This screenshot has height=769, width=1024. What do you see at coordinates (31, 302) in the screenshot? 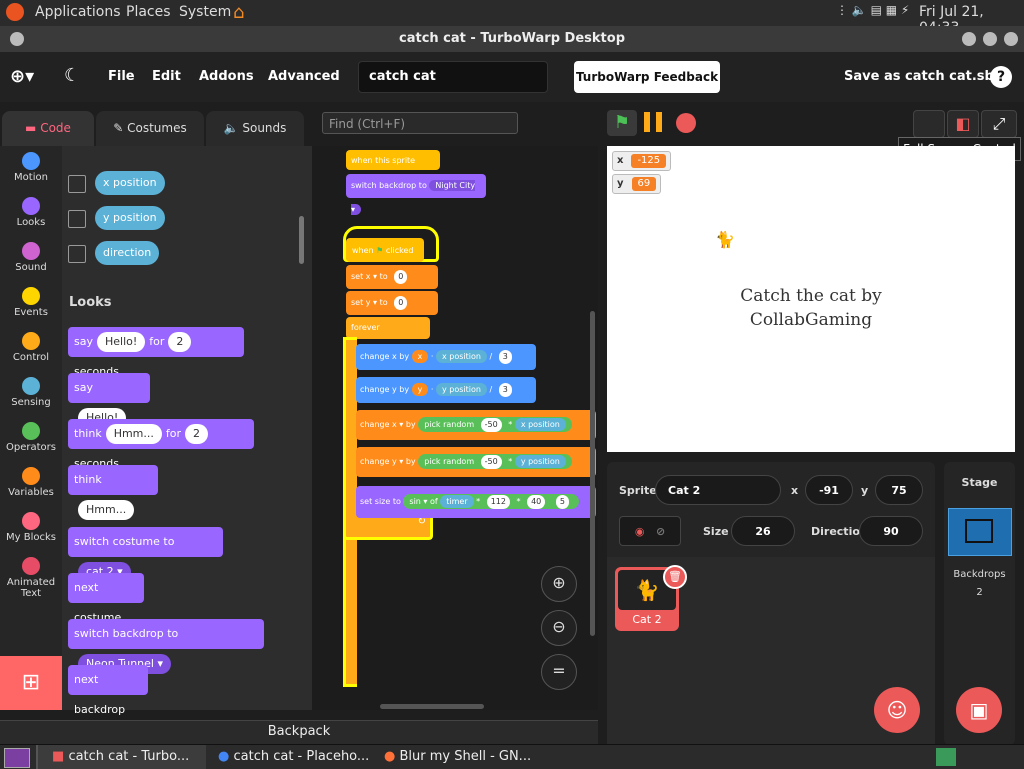
I see `category-events: Events` at bounding box center [31, 302].